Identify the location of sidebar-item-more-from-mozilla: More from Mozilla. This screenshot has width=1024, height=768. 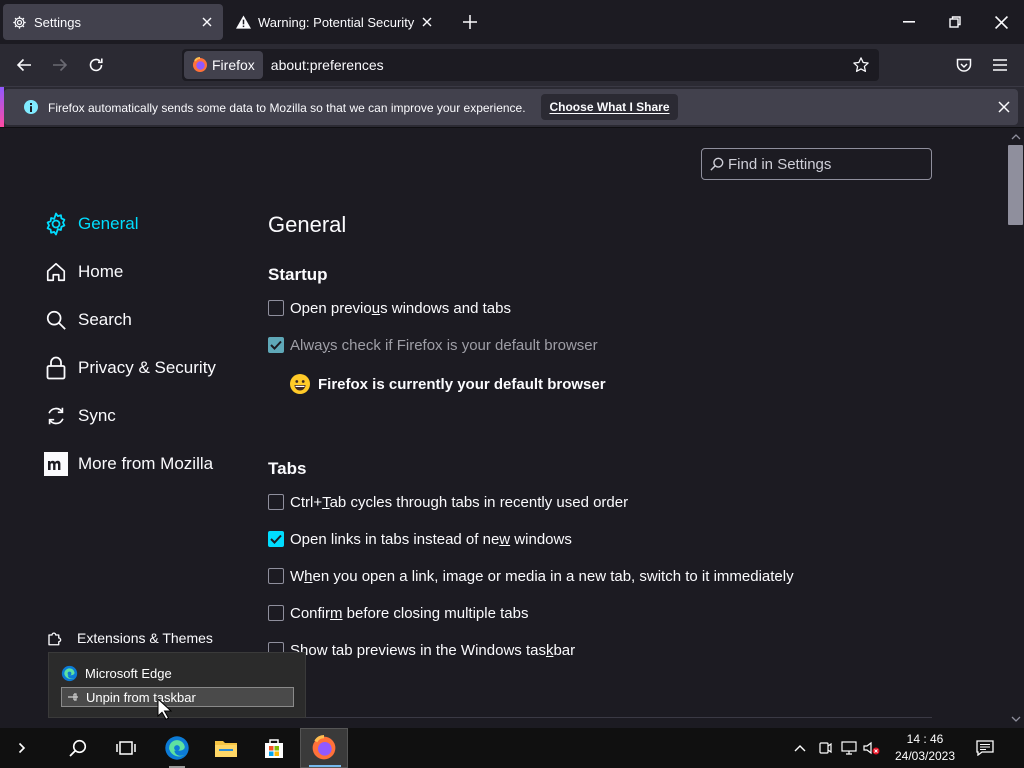
(128, 464).